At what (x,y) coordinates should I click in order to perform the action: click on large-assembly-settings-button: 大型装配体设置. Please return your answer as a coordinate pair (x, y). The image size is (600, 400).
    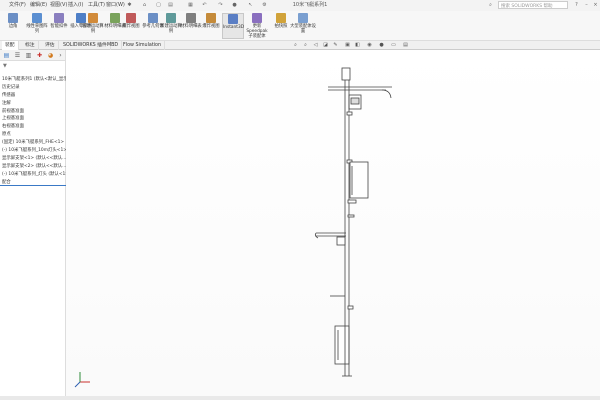
    Looking at the image, I should click on (303, 26).